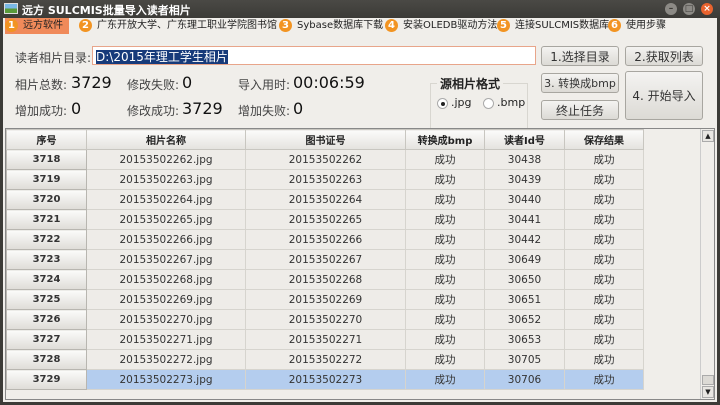 The width and height of the screenshot is (720, 405). I want to click on table-cell: 30441, so click(524, 219).